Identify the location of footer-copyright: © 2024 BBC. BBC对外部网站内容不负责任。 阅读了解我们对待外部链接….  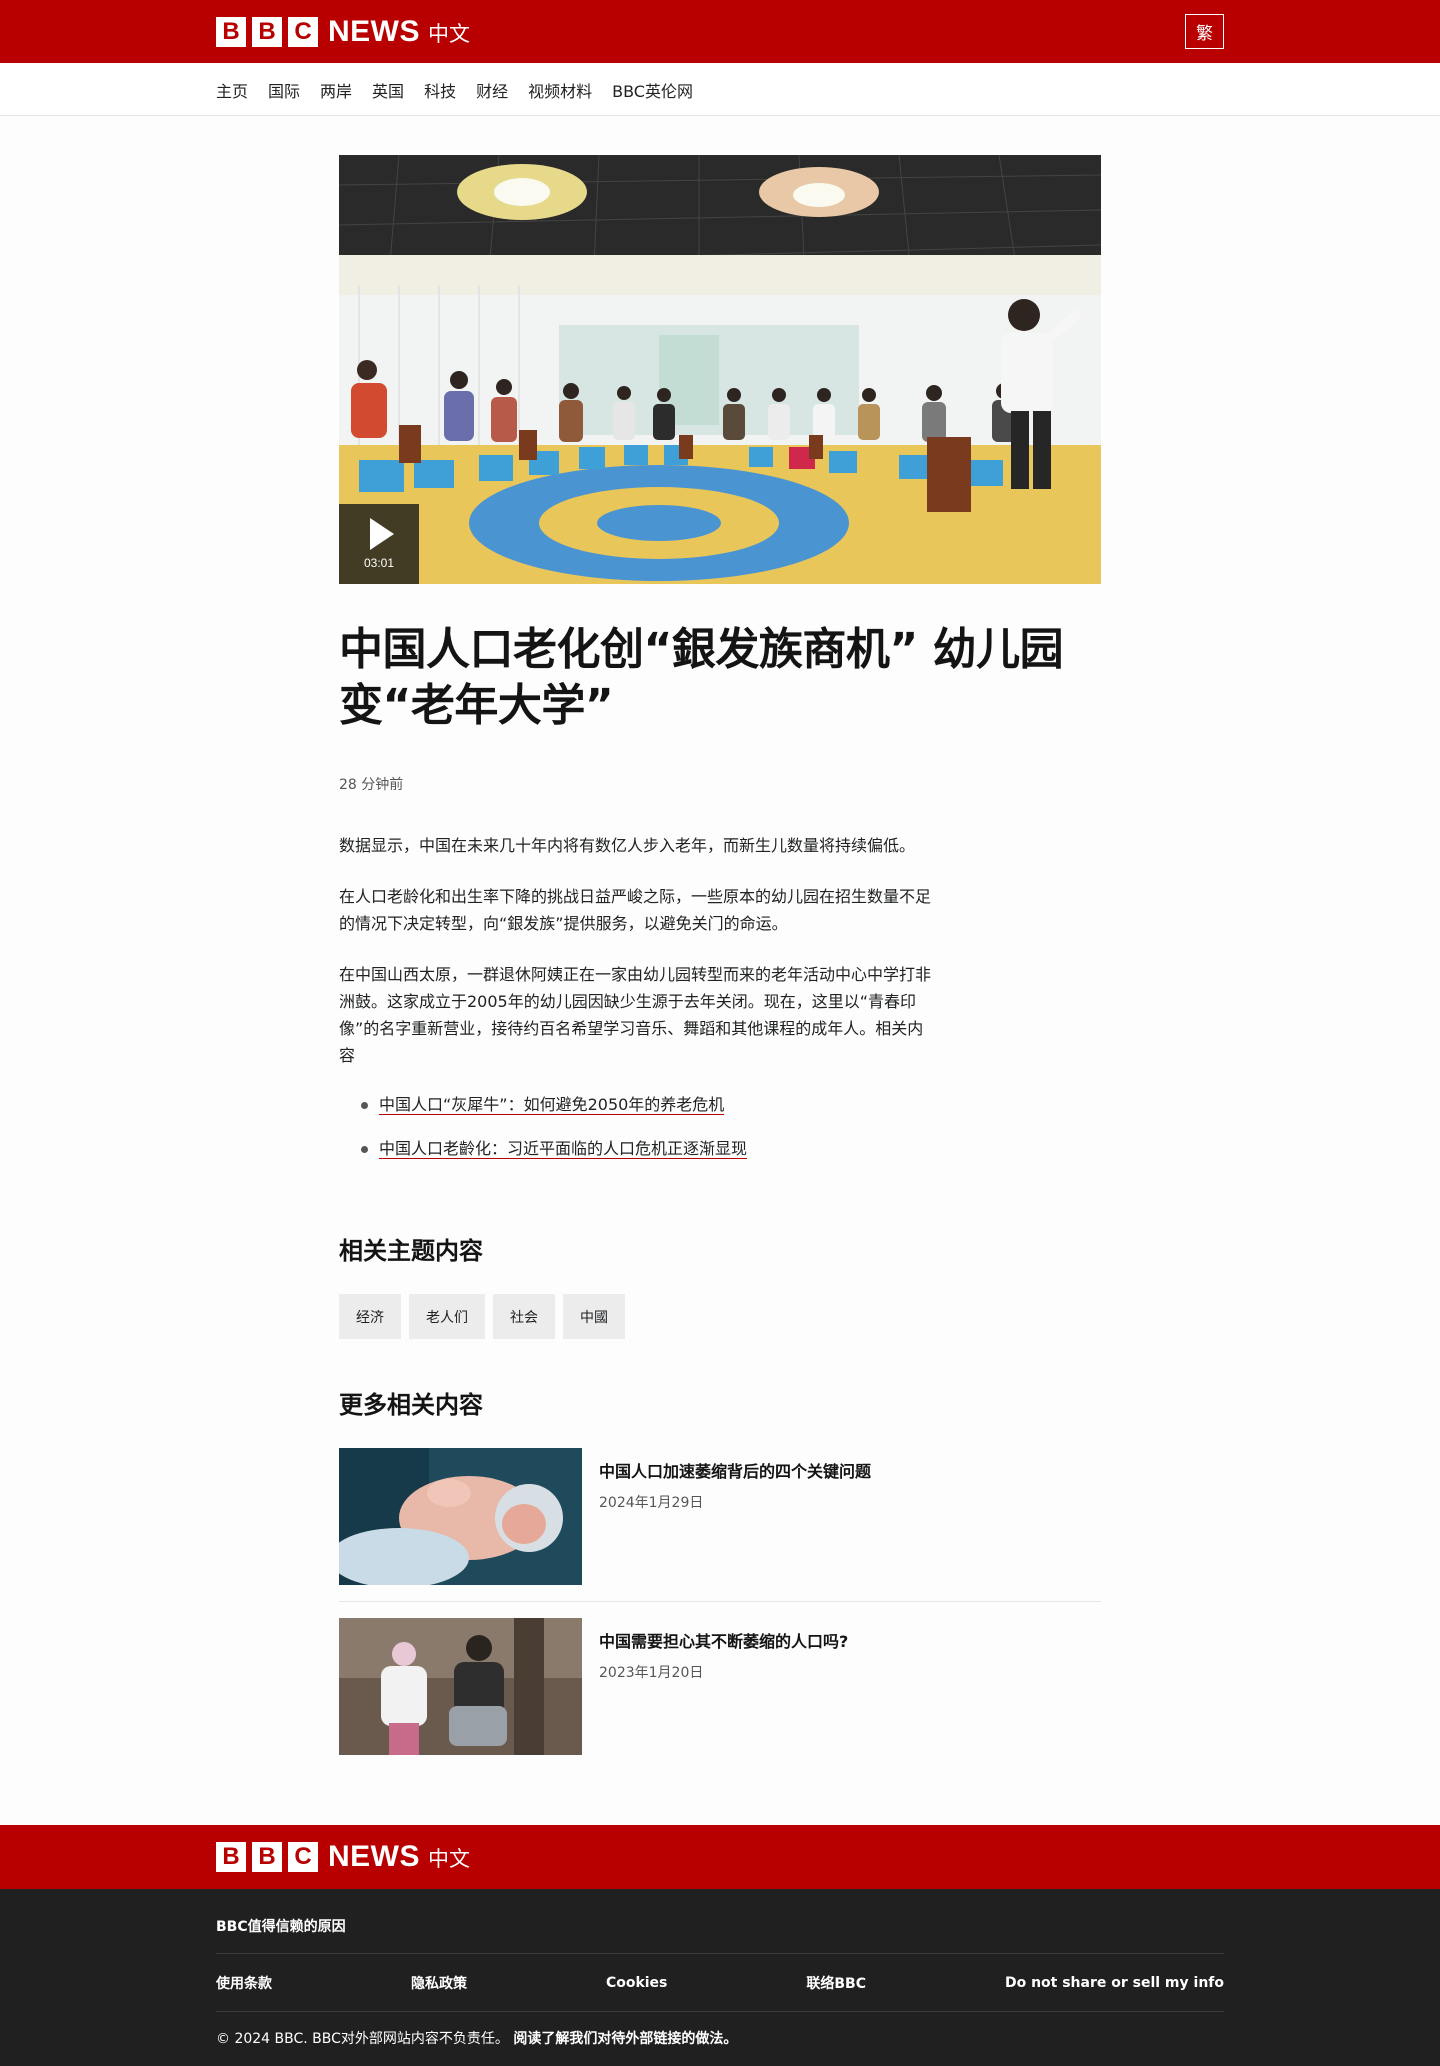
(720, 2030).